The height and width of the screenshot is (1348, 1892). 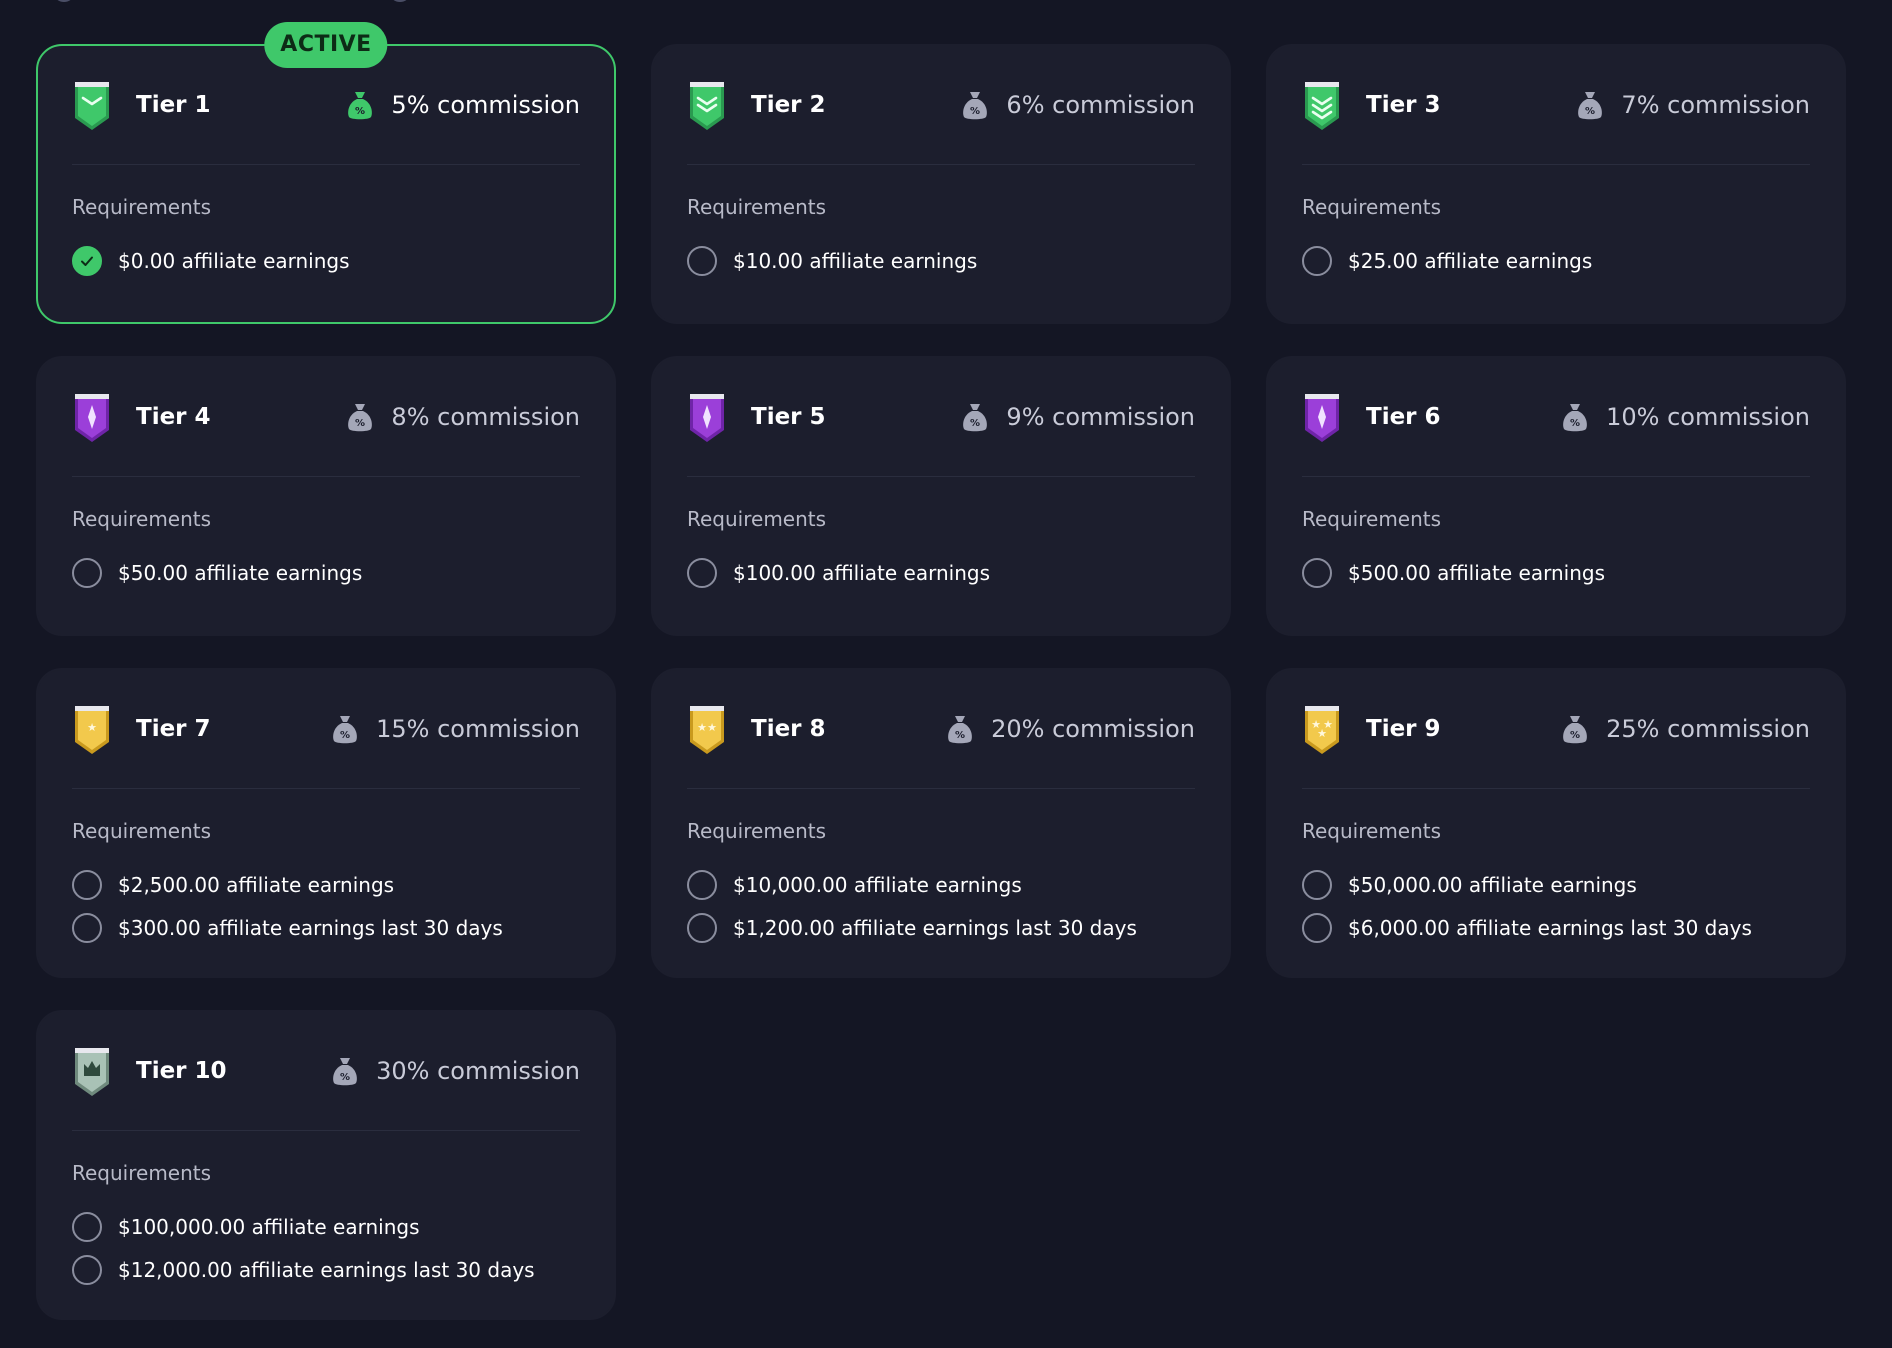 I want to click on tier-name: Tier 3, so click(x=1403, y=105).